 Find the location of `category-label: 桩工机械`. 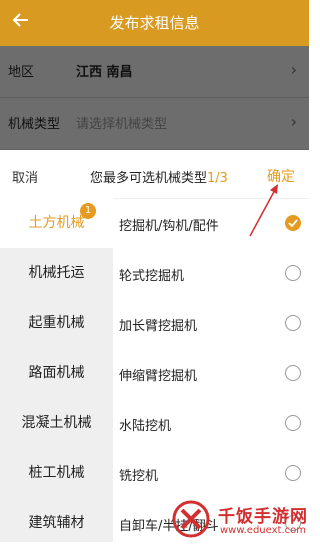

category-label: 桩工机械 is located at coordinates (56, 473).